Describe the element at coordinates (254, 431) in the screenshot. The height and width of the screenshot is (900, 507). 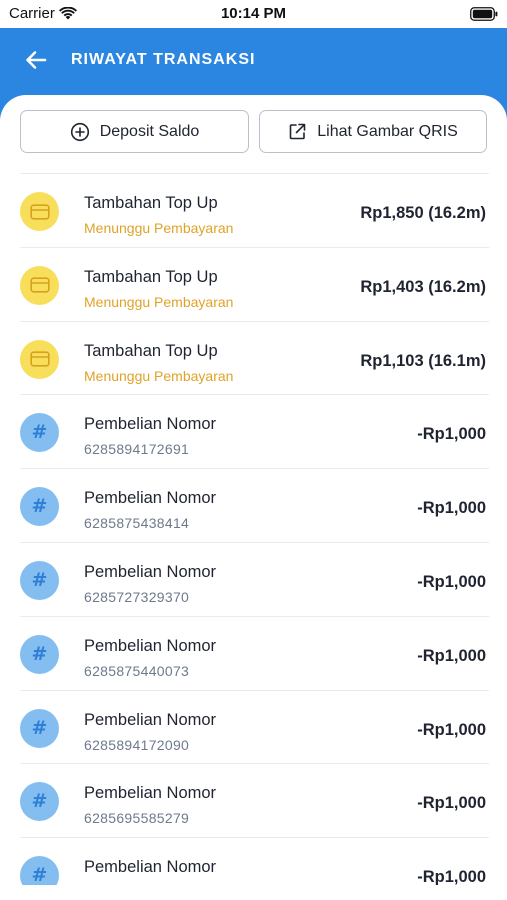
I see `list-item: # Pembelian Nomor 6285894172691 -Rp1,000` at that location.